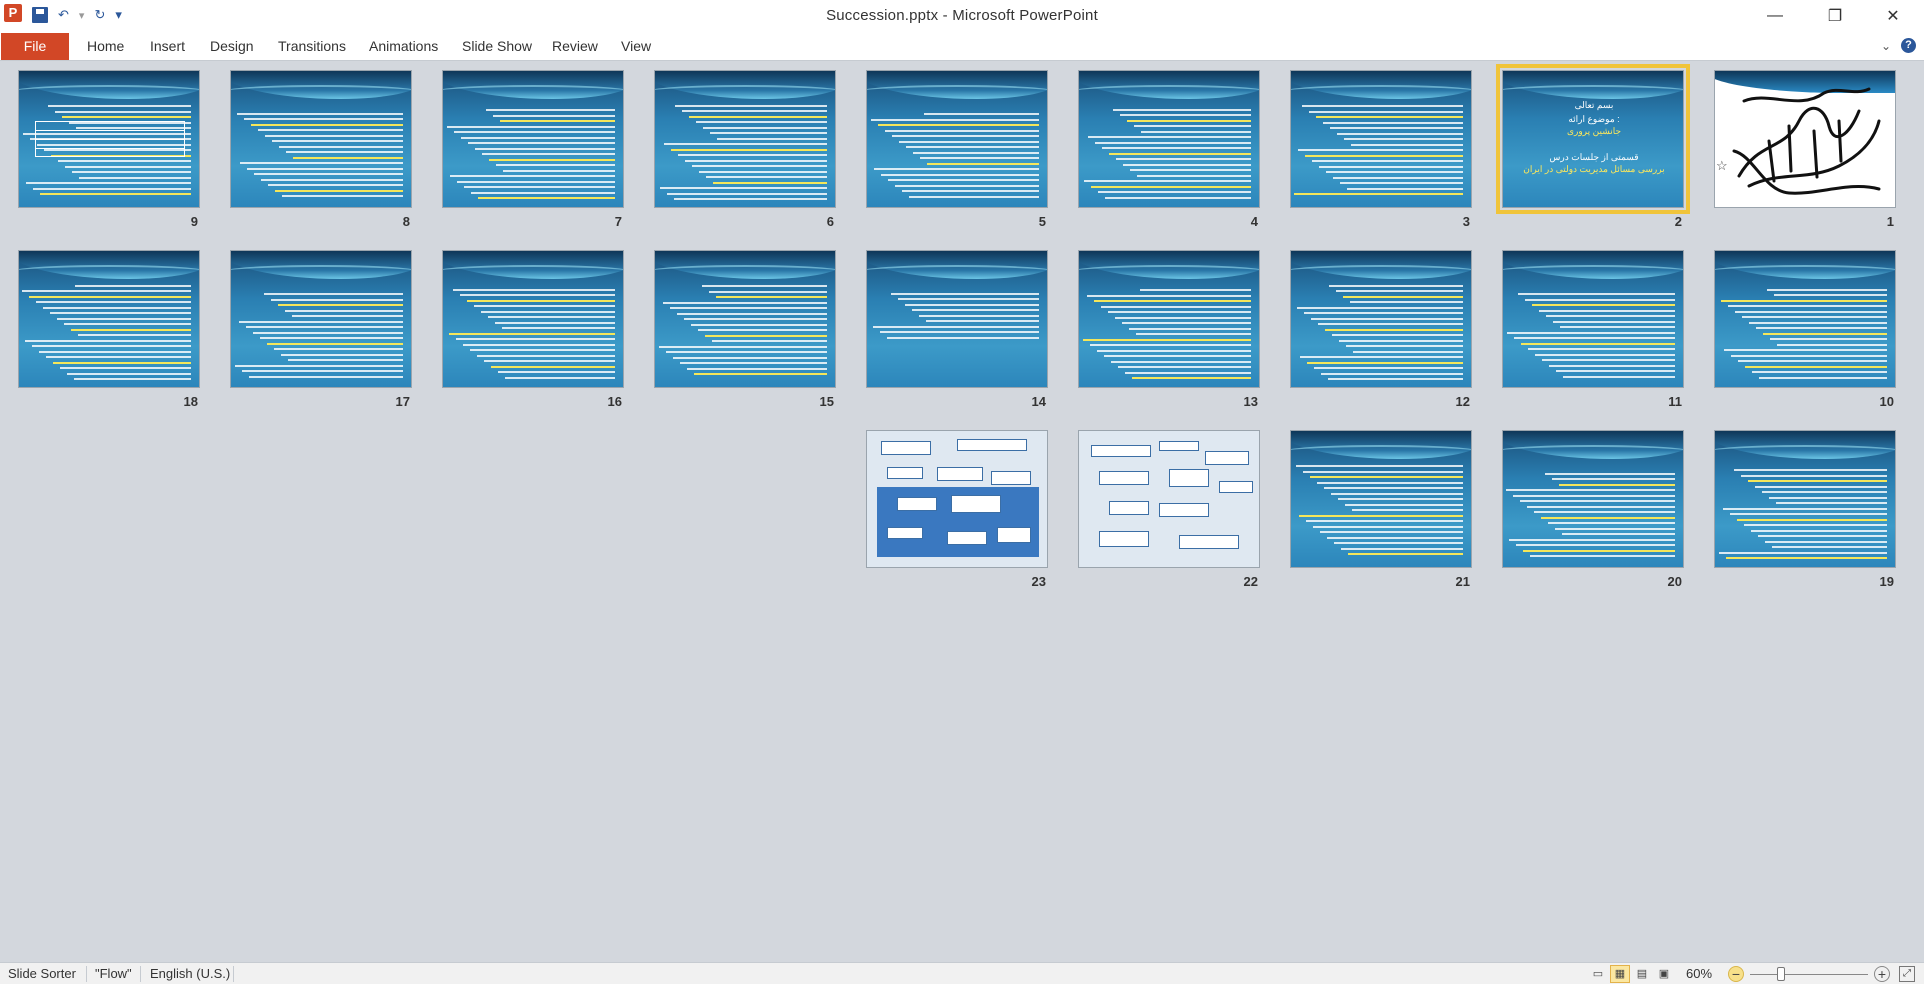 The height and width of the screenshot is (984, 1924). Describe the element at coordinates (1781, 974) in the screenshot. I see `zoom-slider-thumb` at that location.